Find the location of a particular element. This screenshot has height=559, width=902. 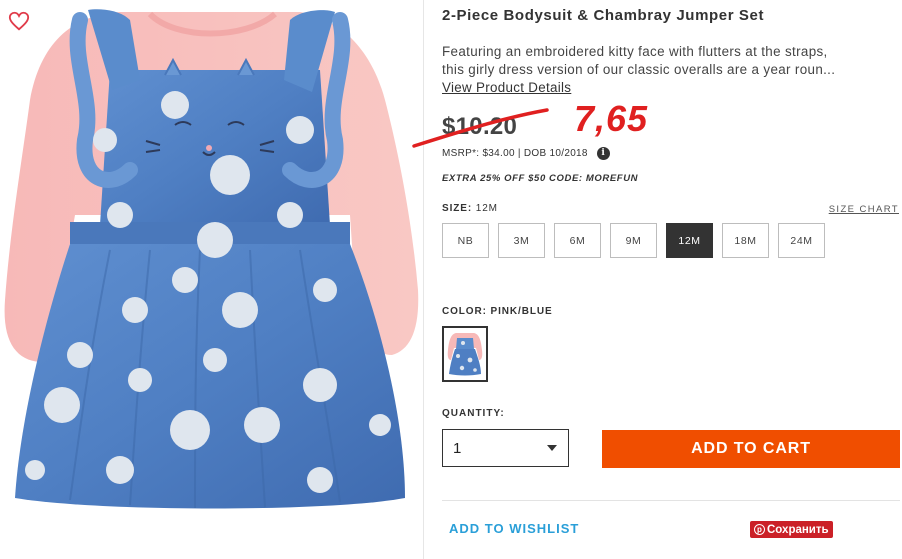

size-option-18m: 18M is located at coordinates (745, 240).